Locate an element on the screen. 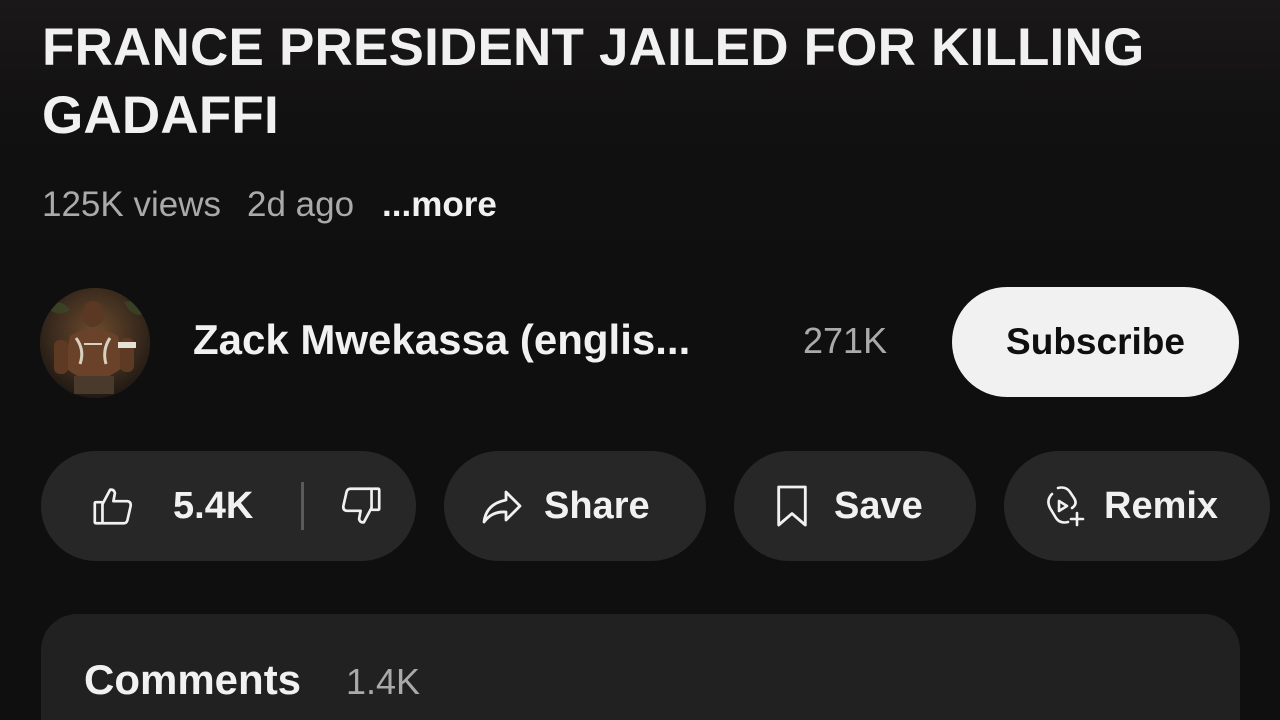 The image size is (1280, 720). remix-icon is located at coordinates (1064, 506).